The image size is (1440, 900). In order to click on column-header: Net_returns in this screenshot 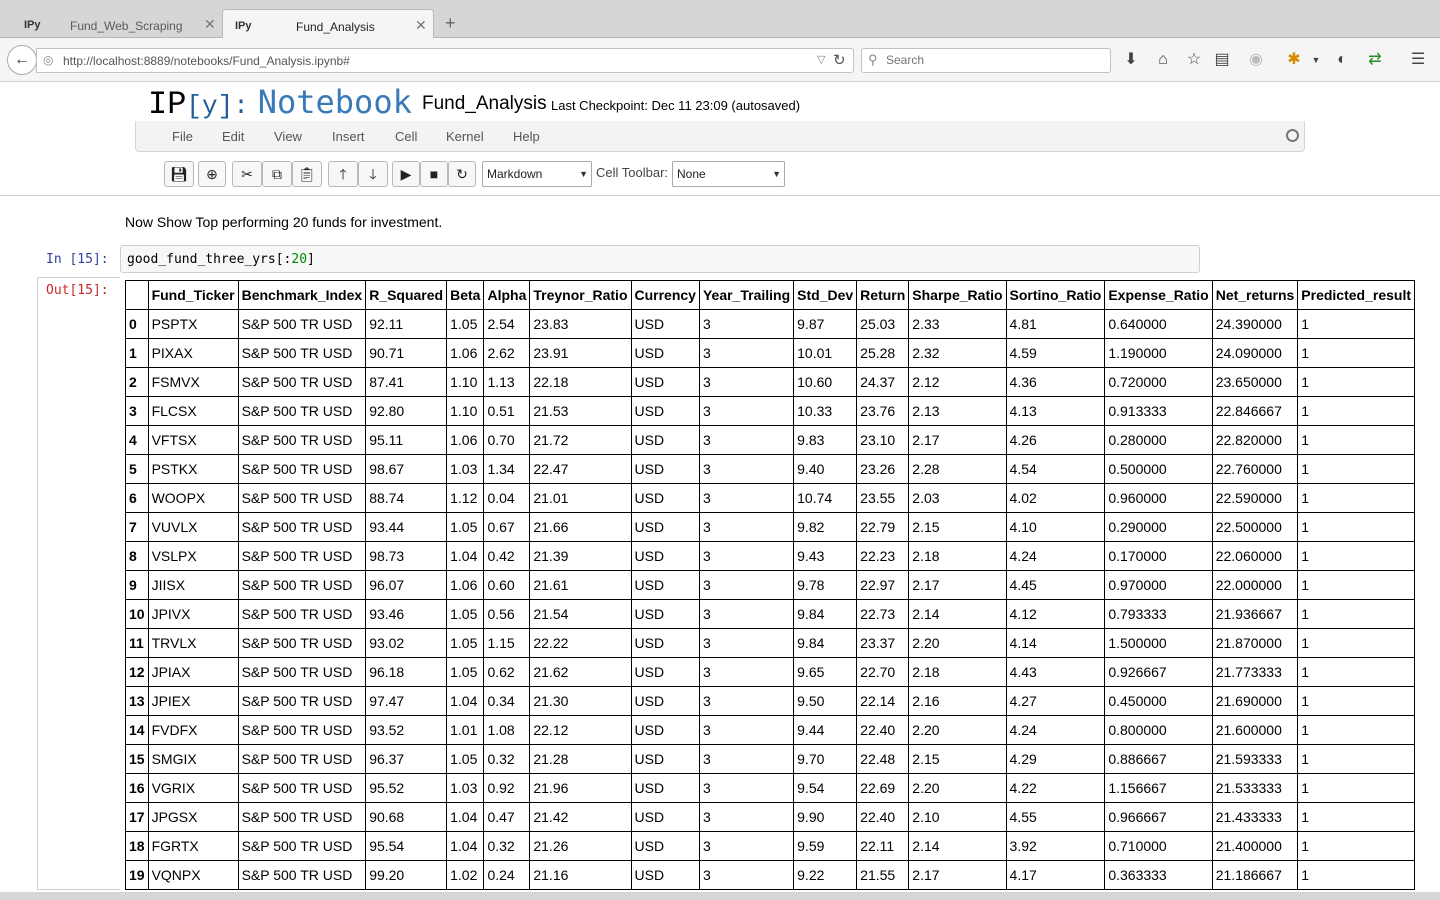, I will do `click(1255, 295)`.